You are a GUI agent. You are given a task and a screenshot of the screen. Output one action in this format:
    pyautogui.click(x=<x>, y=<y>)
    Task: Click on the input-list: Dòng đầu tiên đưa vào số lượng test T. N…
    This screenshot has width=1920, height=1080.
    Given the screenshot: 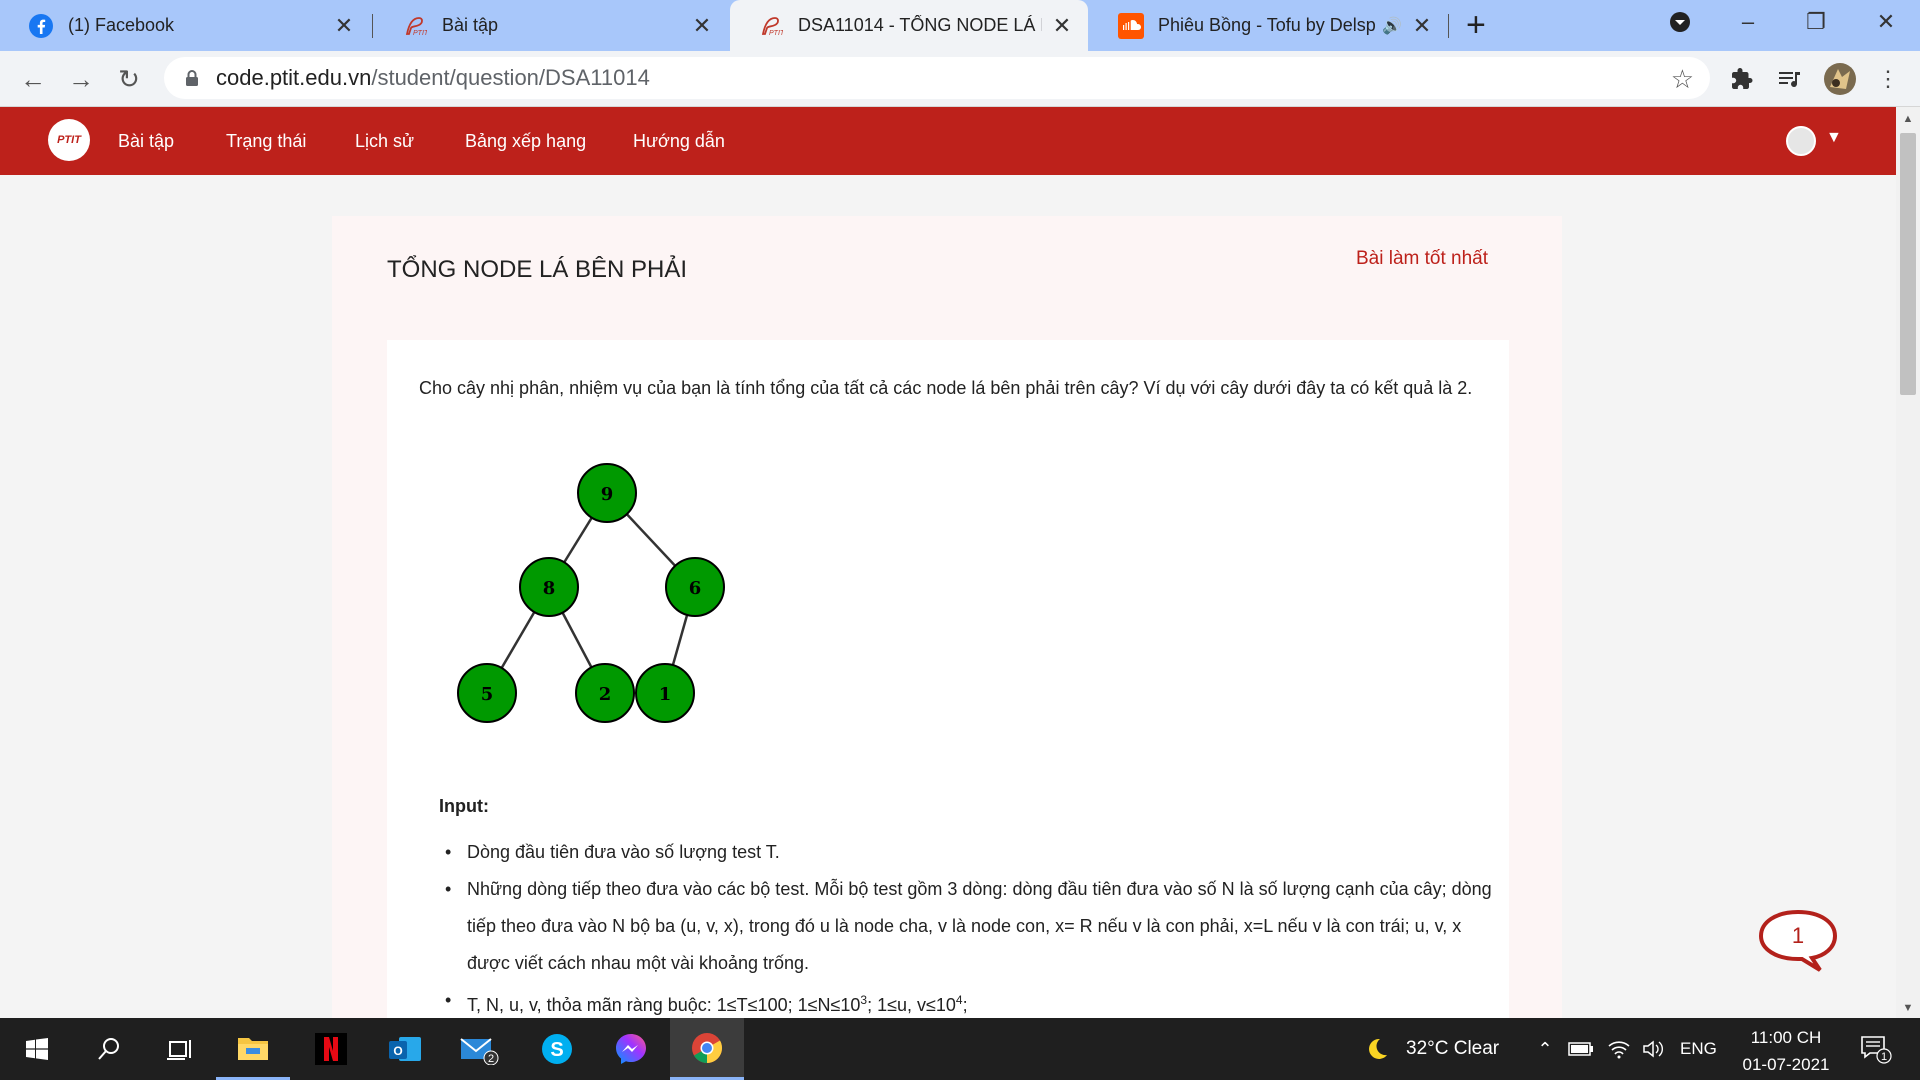 What is the action you would take?
    pyautogui.click(x=969, y=929)
    